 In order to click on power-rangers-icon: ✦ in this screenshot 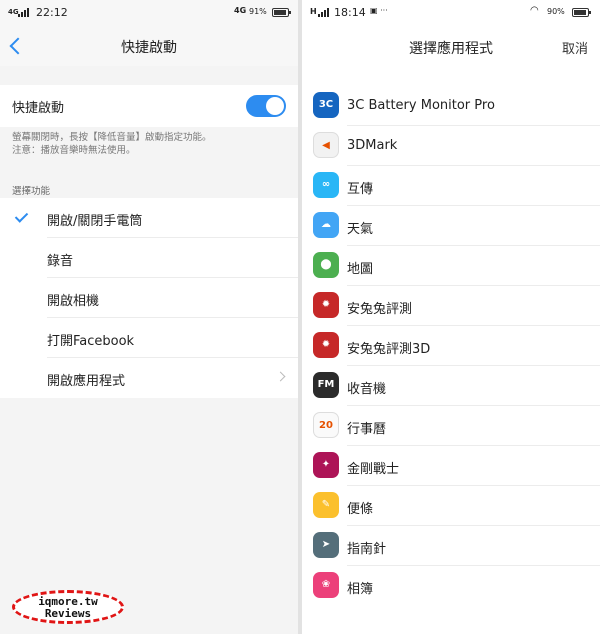, I will do `click(326, 465)`.